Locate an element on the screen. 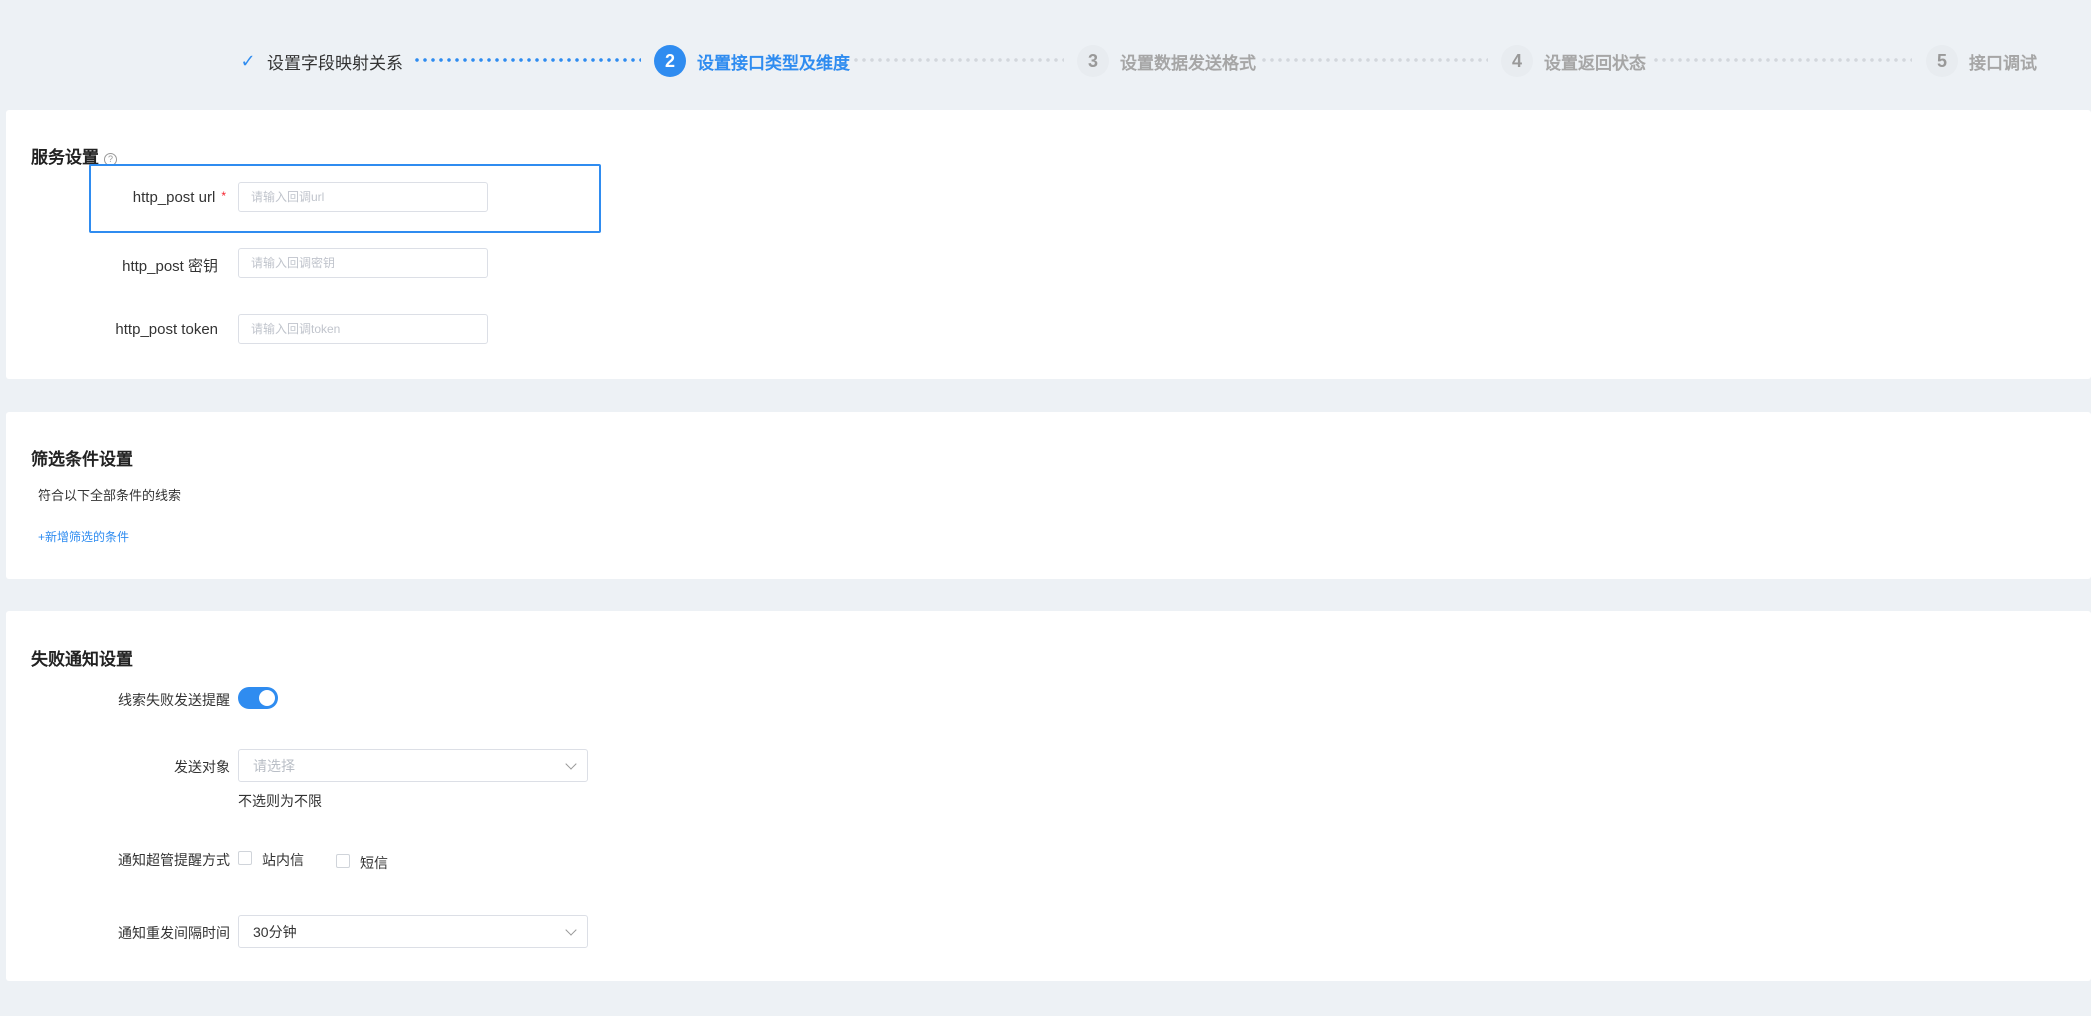 This screenshot has width=2091, height=1016. step-5: 5 接口调试 is located at coordinates (1981, 61).